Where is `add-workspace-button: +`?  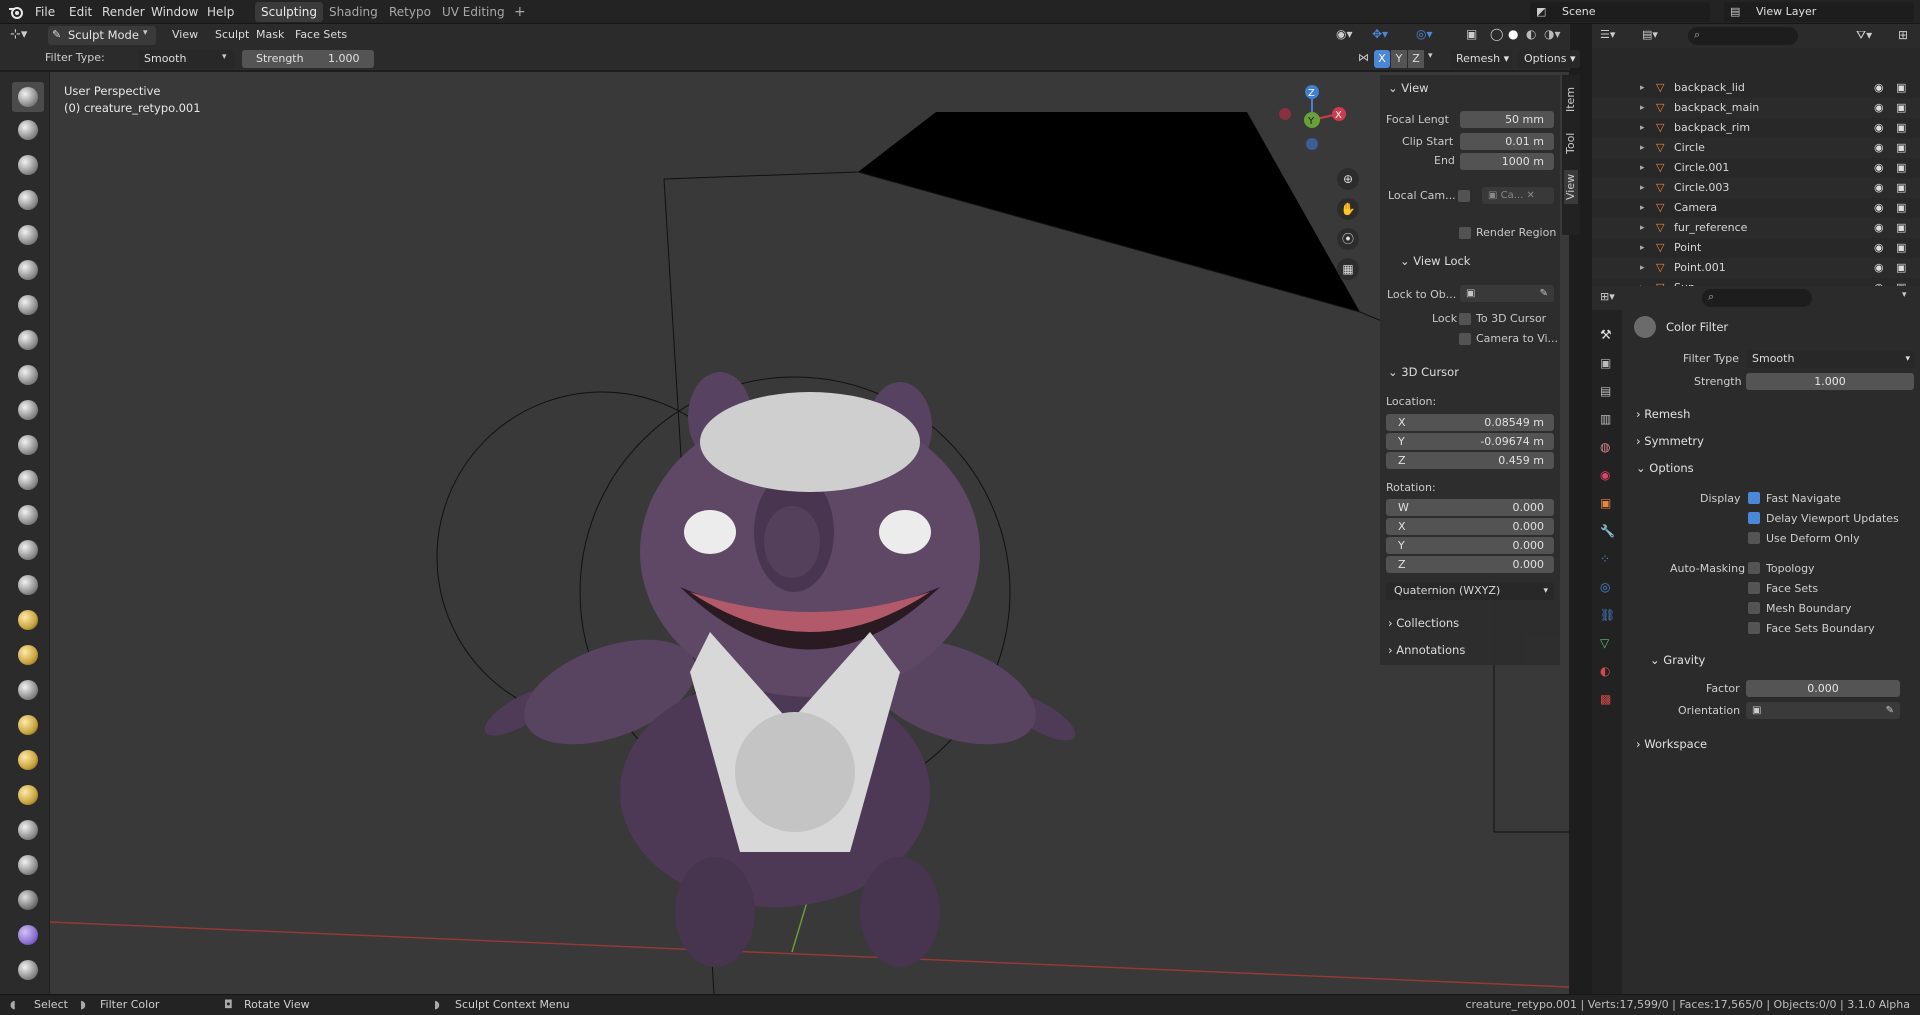
add-workspace-button: + is located at coordinates (520, 12).